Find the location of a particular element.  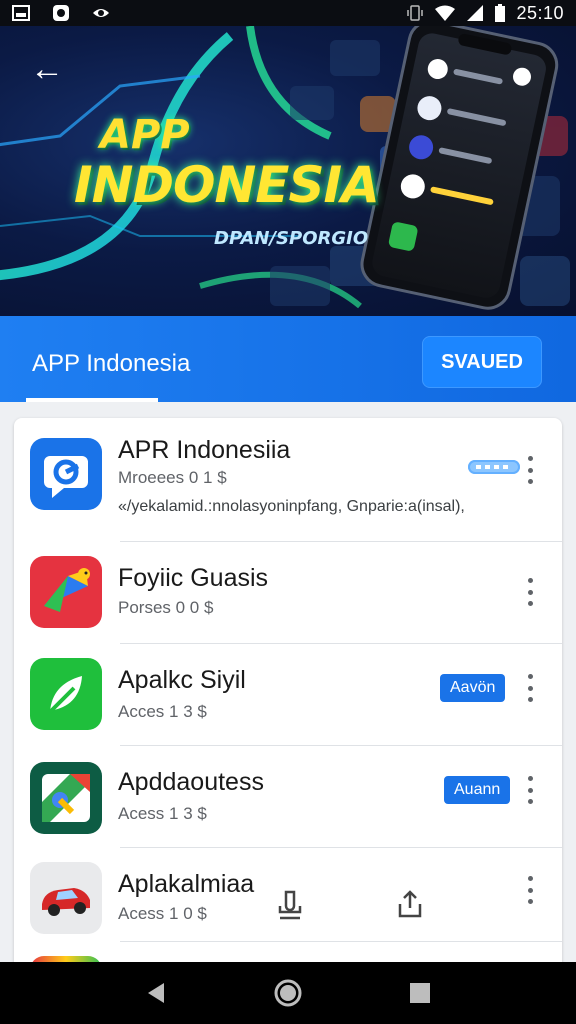

app-name: Apalkc Siyil is located at coordinates (182, 680).